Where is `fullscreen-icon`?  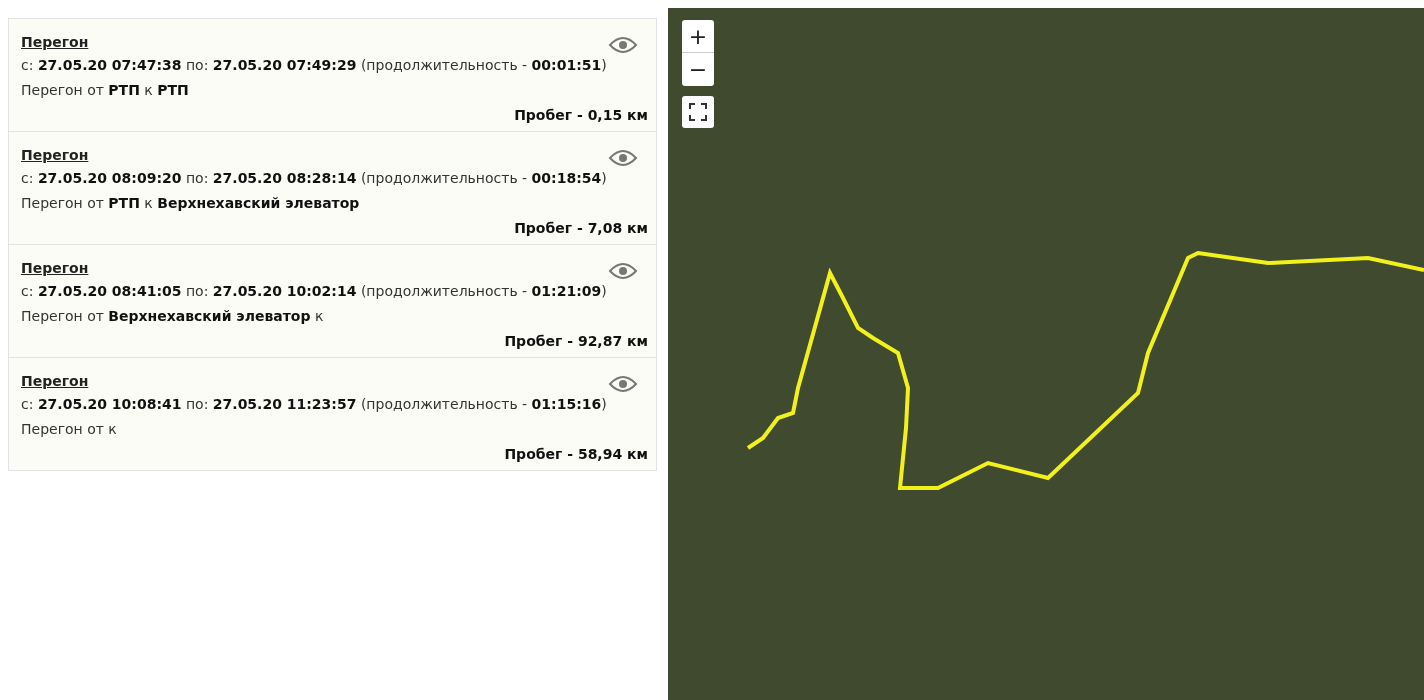 fullscreen-icon is located at coordinates (698, 112).